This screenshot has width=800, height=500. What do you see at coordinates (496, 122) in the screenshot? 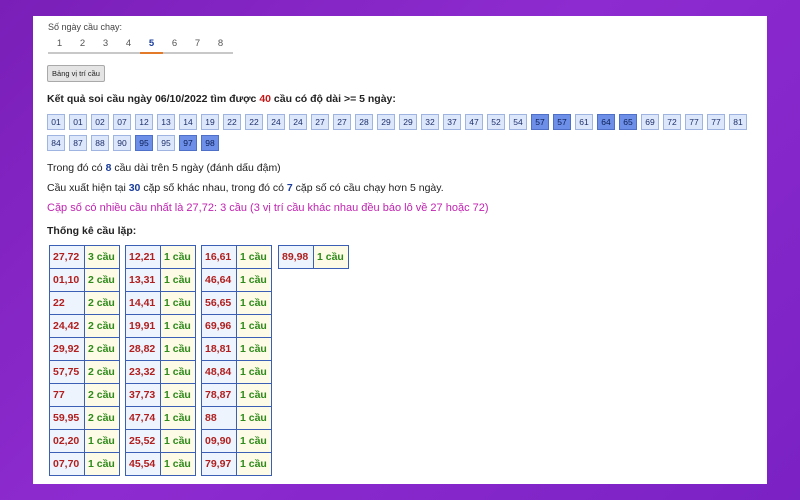
I see `number-chip: 52` at bounding box center [496, 122].